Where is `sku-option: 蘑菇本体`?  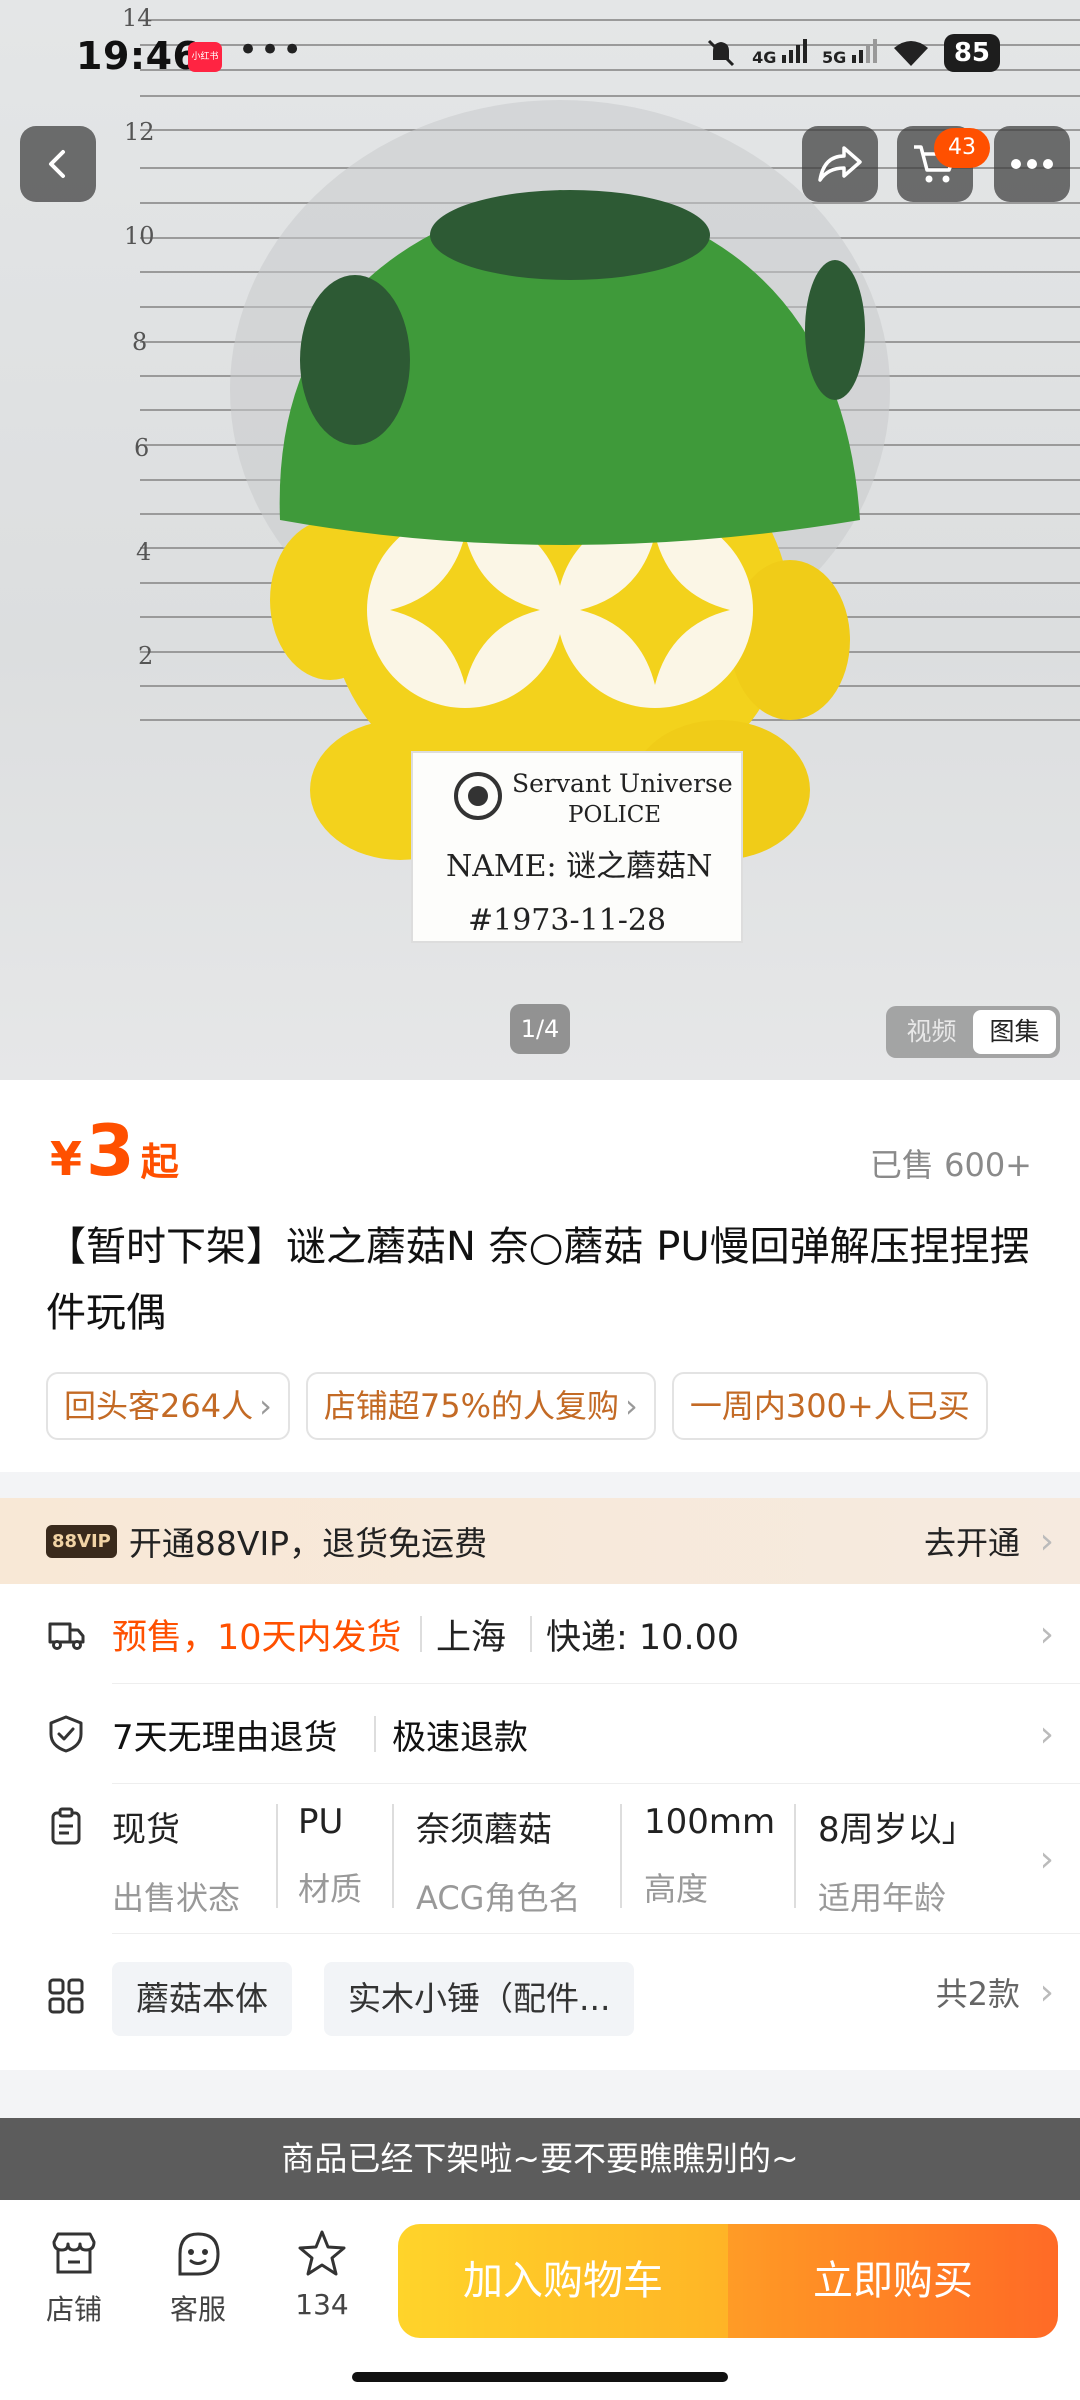 sku-option: 蘑菇本体 is located at coordinates (202, 1999).